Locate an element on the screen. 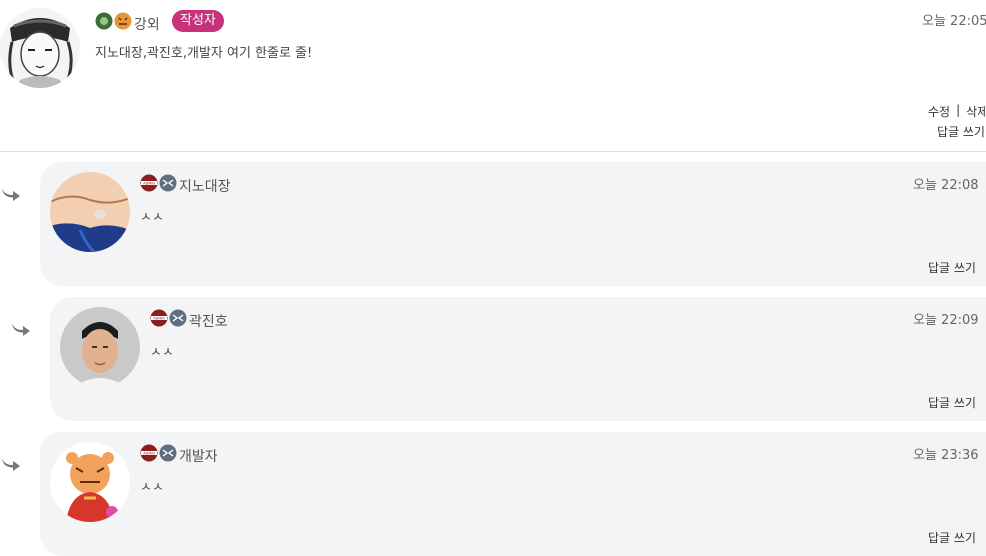 This screenshot has width=986, height=556. author-badges is located at coordinates (113, 21).